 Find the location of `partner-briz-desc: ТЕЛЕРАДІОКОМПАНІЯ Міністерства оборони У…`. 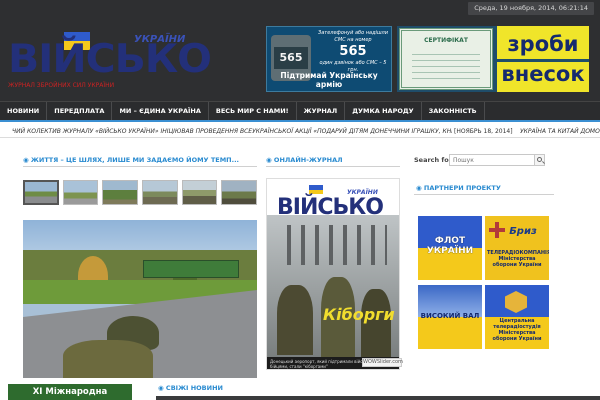

partner-briz-desc: ТЕЛЕРАДІОКОМПАНІЯ Міністерства оборони У… is located at coordinates (518, 259).